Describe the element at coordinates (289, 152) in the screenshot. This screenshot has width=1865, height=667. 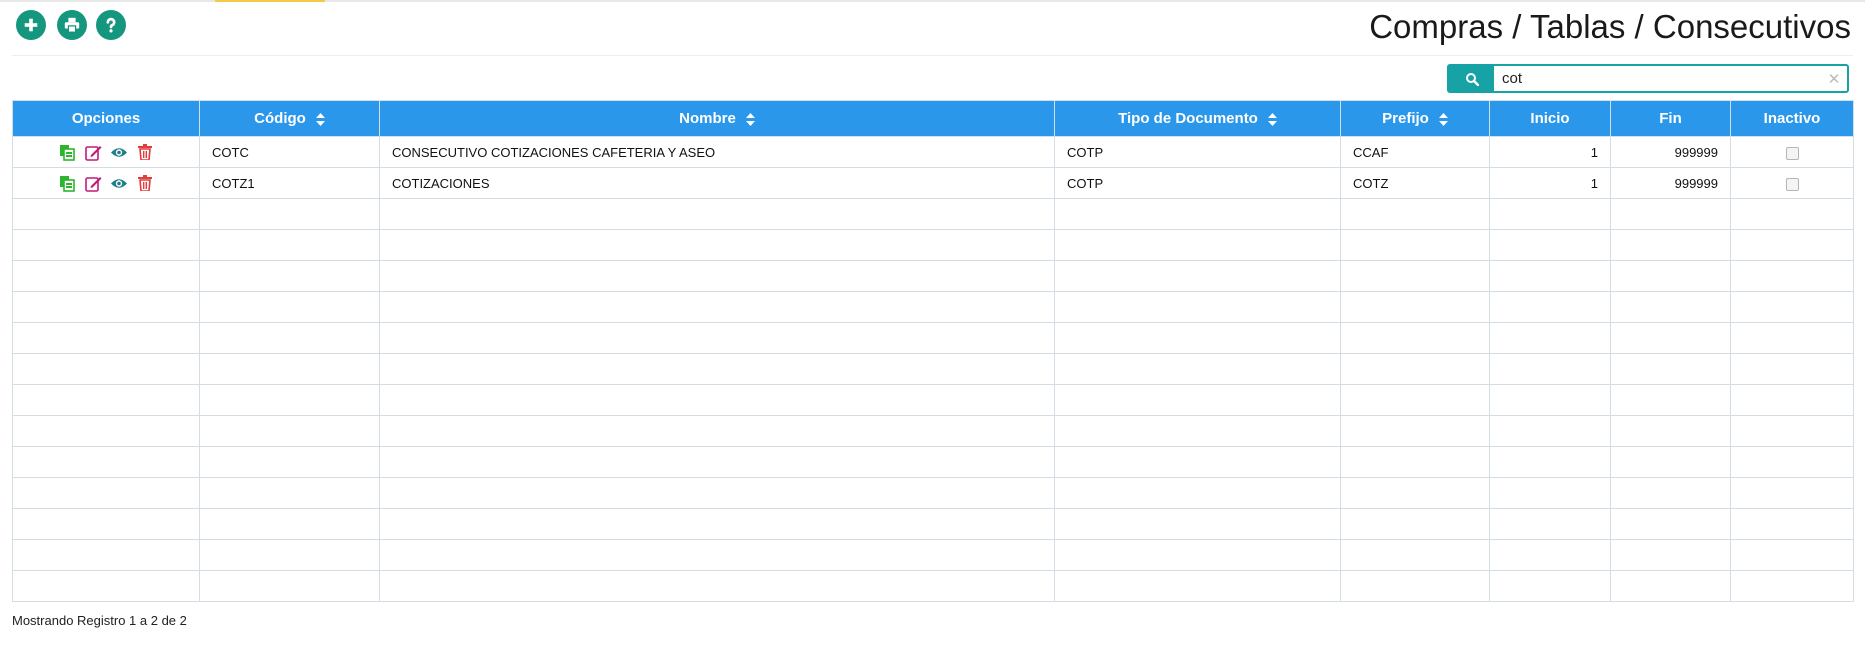
I see `cell-codigo: COTC` at that location.